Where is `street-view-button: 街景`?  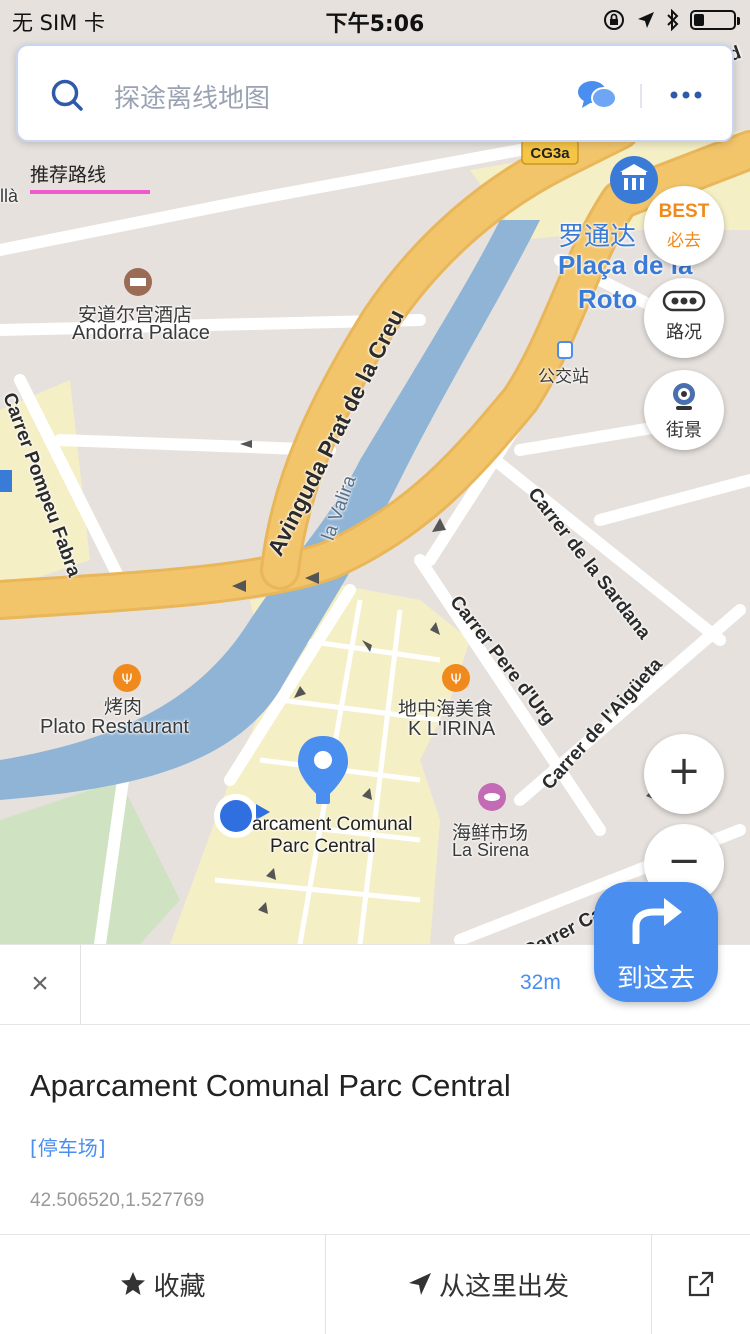
street-view-button: 街景 is located at coordinates (684, 410).